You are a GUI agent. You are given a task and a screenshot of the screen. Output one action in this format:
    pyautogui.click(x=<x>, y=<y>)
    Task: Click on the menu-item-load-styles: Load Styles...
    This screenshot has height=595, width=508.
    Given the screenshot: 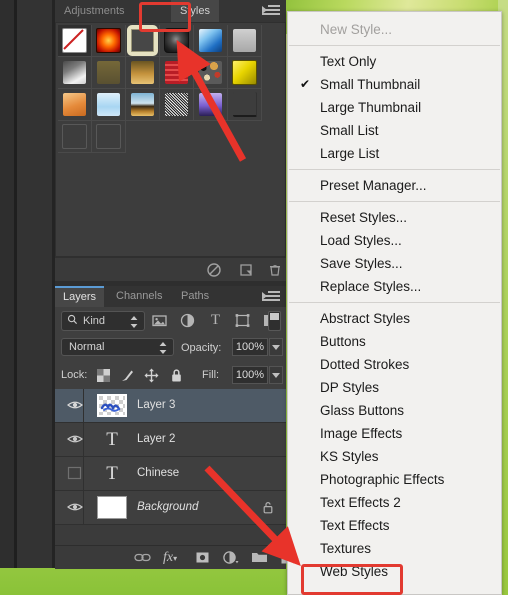 What is the action you would take?
    pyautogui.click(x=394, y=240)
    